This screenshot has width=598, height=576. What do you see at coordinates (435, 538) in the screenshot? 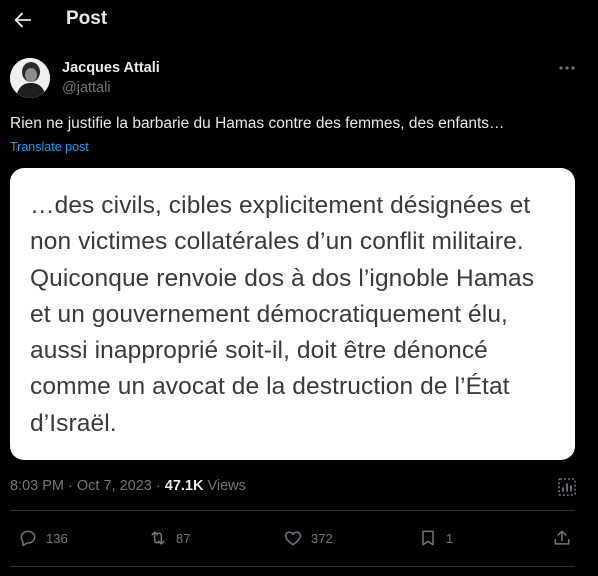
I see `bookmark-button: 1` at bounding box center [435, 538].